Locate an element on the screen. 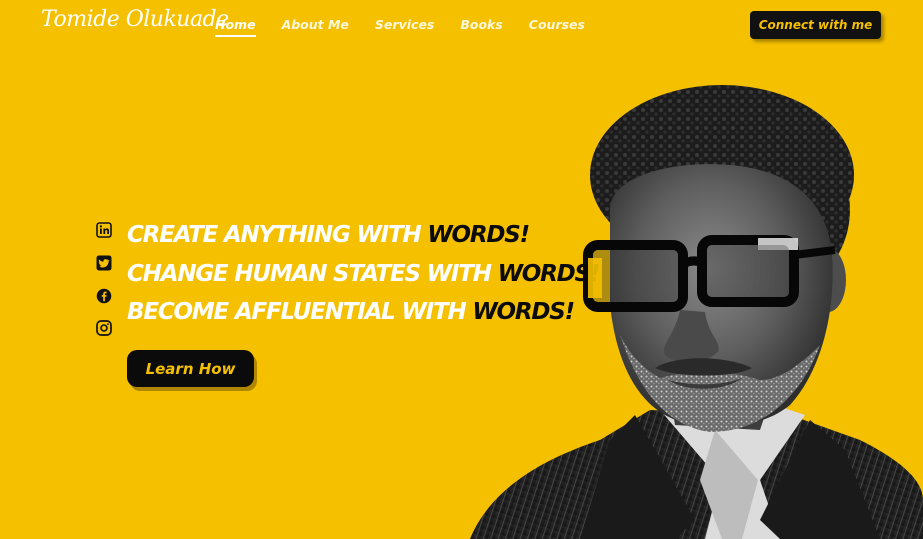  nav-home: Home is located at coordinates (235, 27).